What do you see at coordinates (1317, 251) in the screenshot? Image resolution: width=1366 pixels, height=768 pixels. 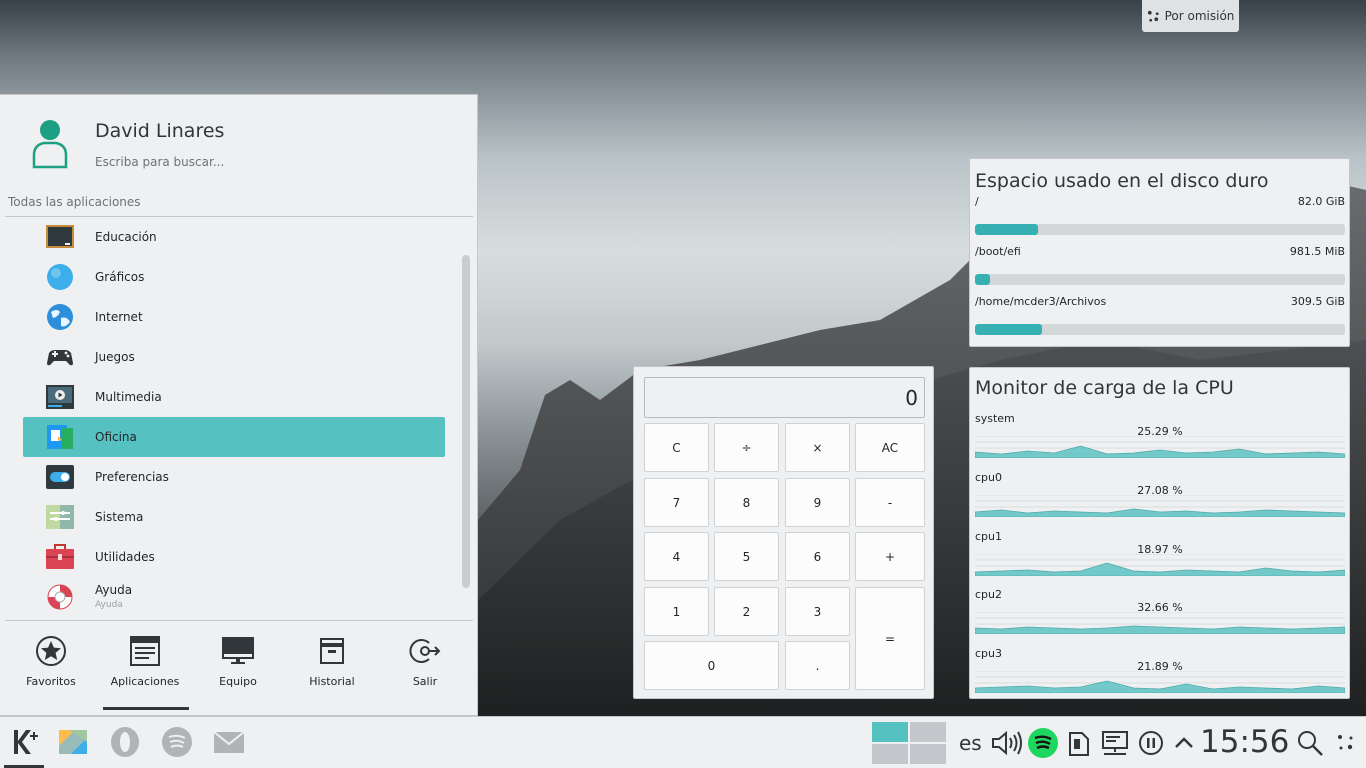 I see `disk-size: 981.5 MiB` at bounding box center [1317, 251].